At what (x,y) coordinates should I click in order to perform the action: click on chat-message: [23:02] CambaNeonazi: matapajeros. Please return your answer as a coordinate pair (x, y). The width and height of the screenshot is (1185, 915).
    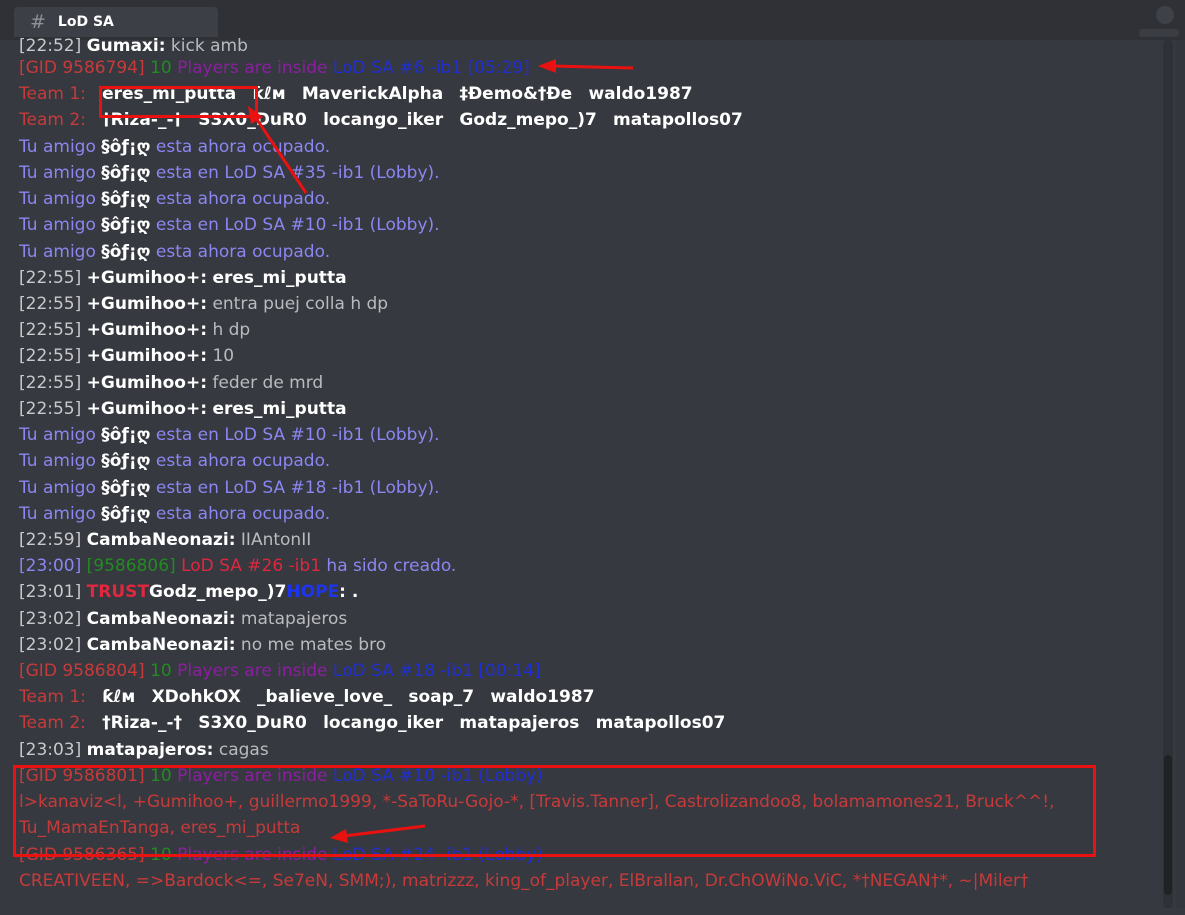
    Looking at the image, I should click on (183, 618).